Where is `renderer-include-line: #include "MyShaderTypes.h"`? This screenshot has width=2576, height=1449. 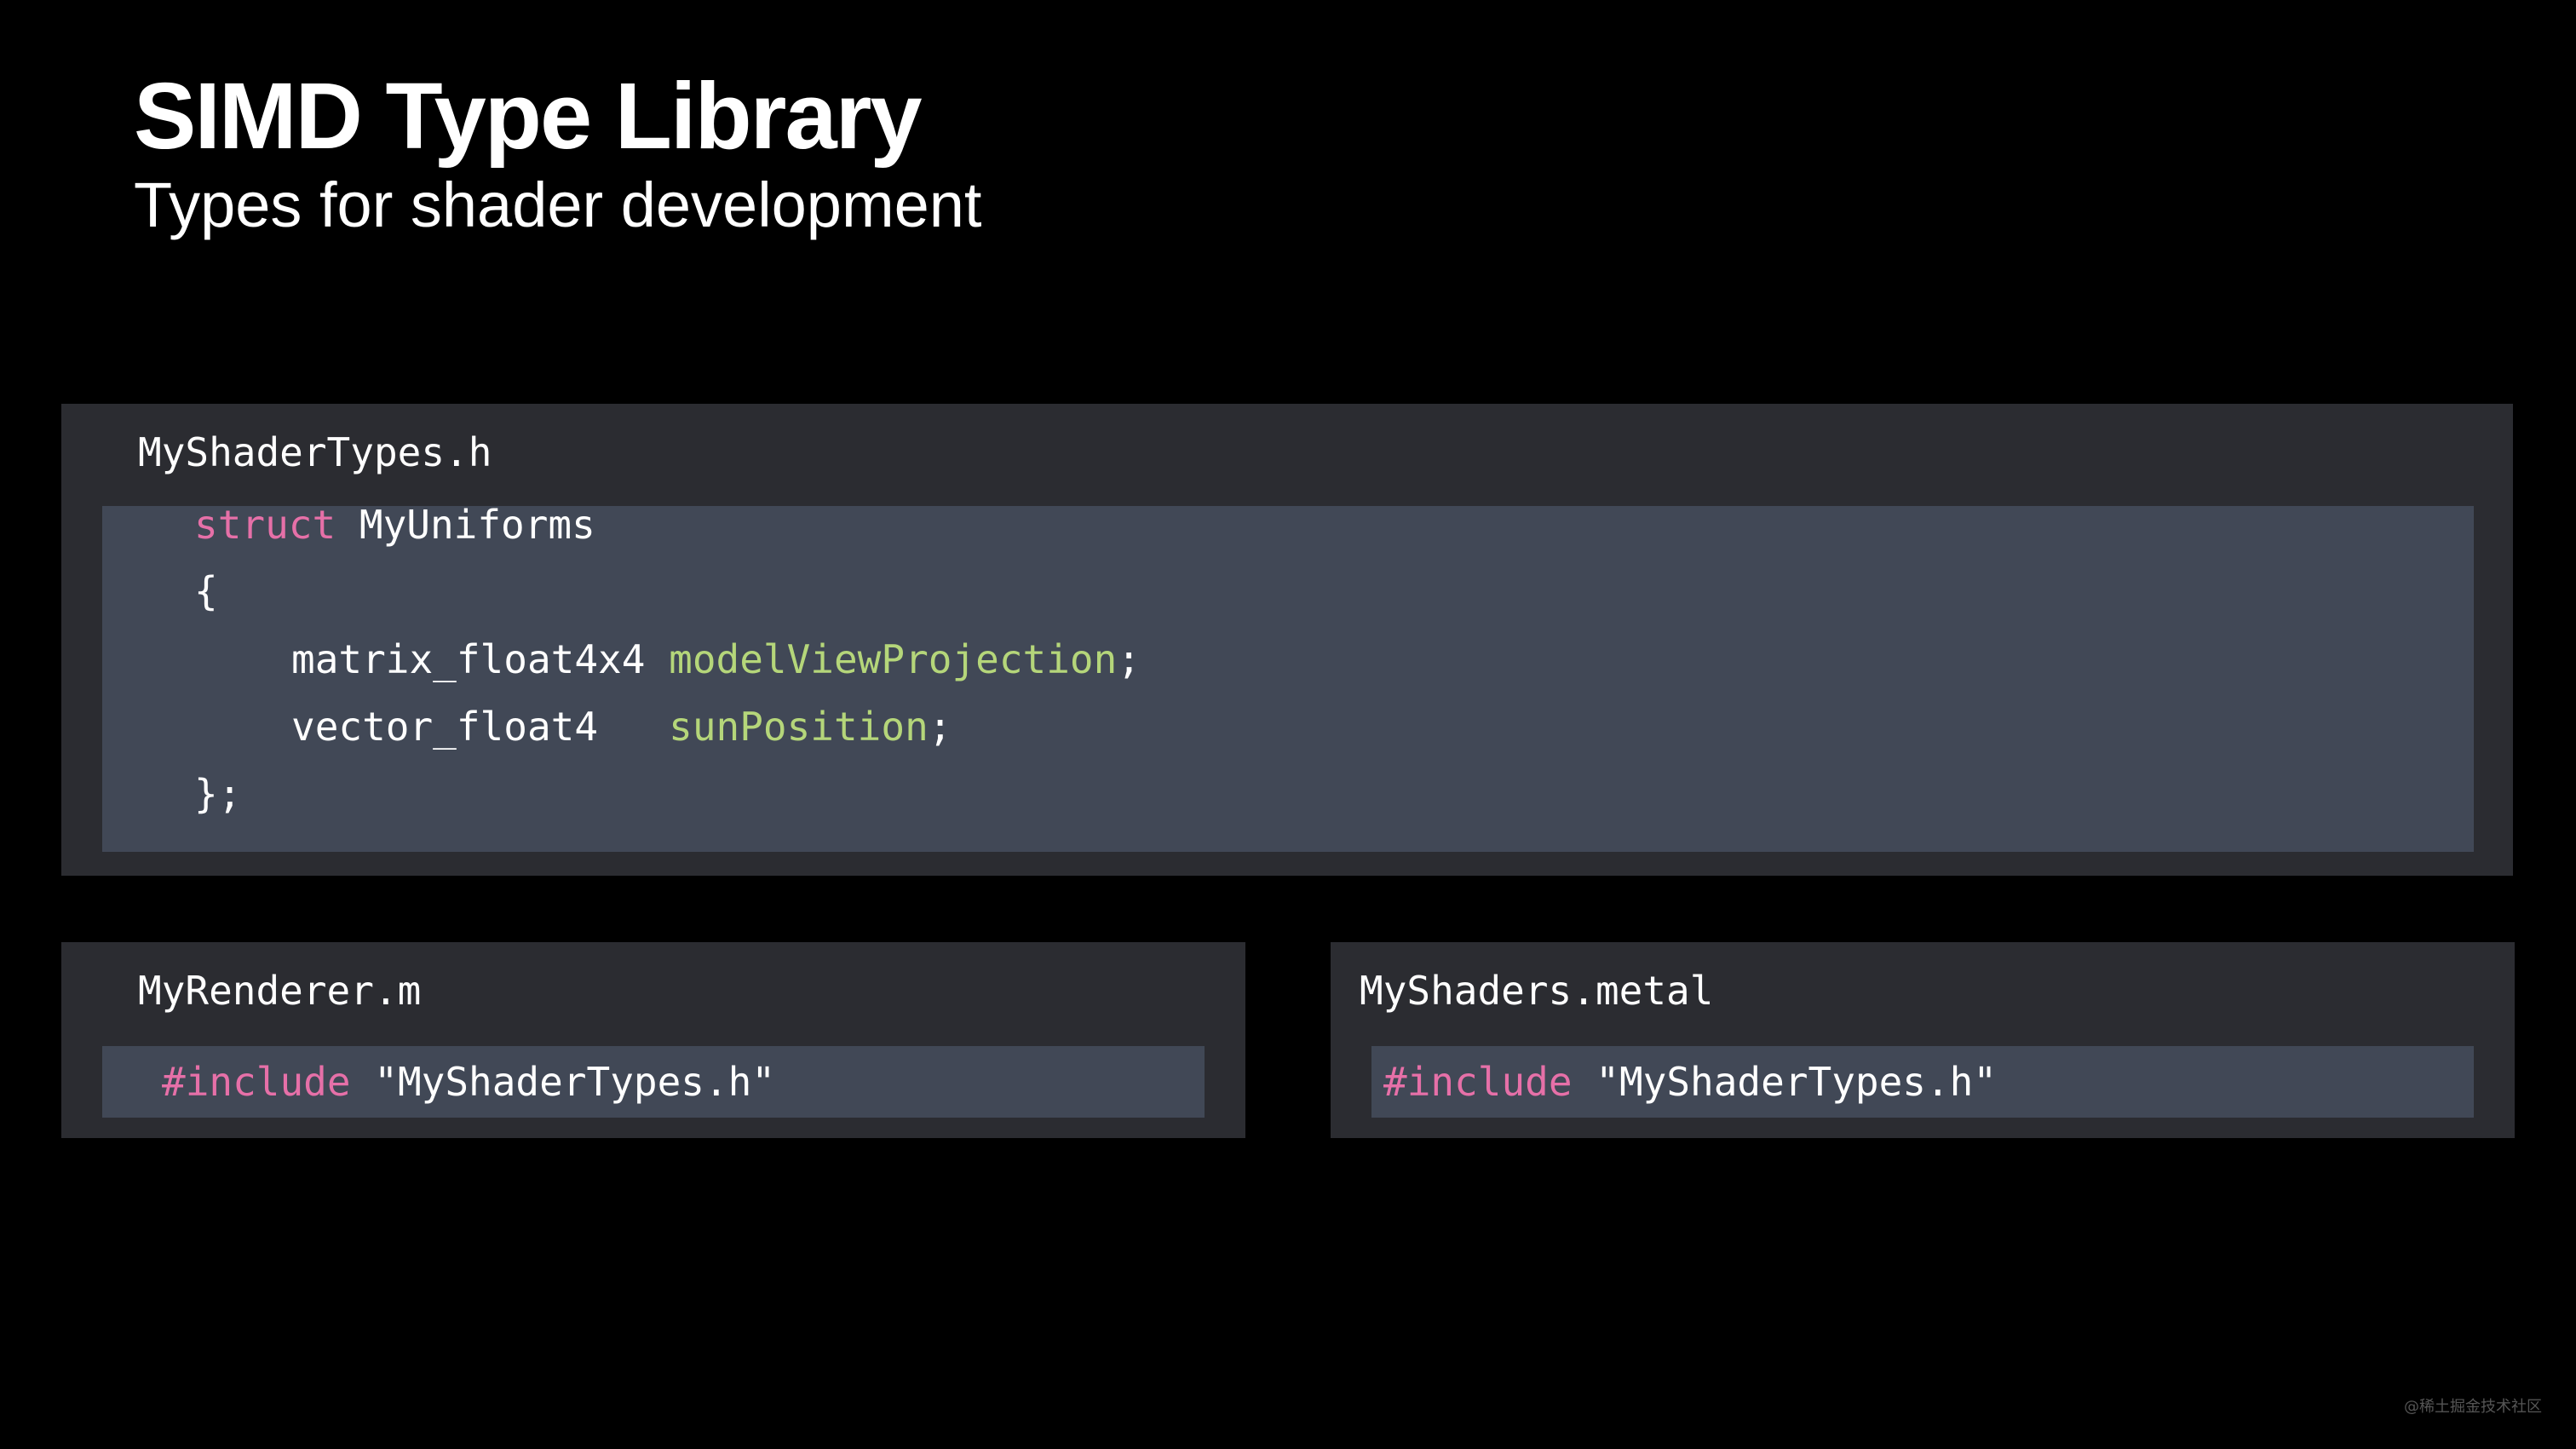
renderer-include-line: #include "MyShaderTypes.h" is located at coordinates (469, 1082).